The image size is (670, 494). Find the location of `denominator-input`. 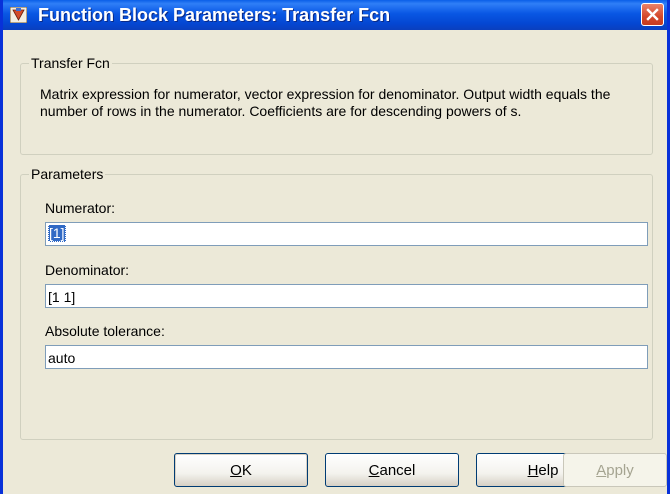

denominator-input is located at coordinates (346, 296).